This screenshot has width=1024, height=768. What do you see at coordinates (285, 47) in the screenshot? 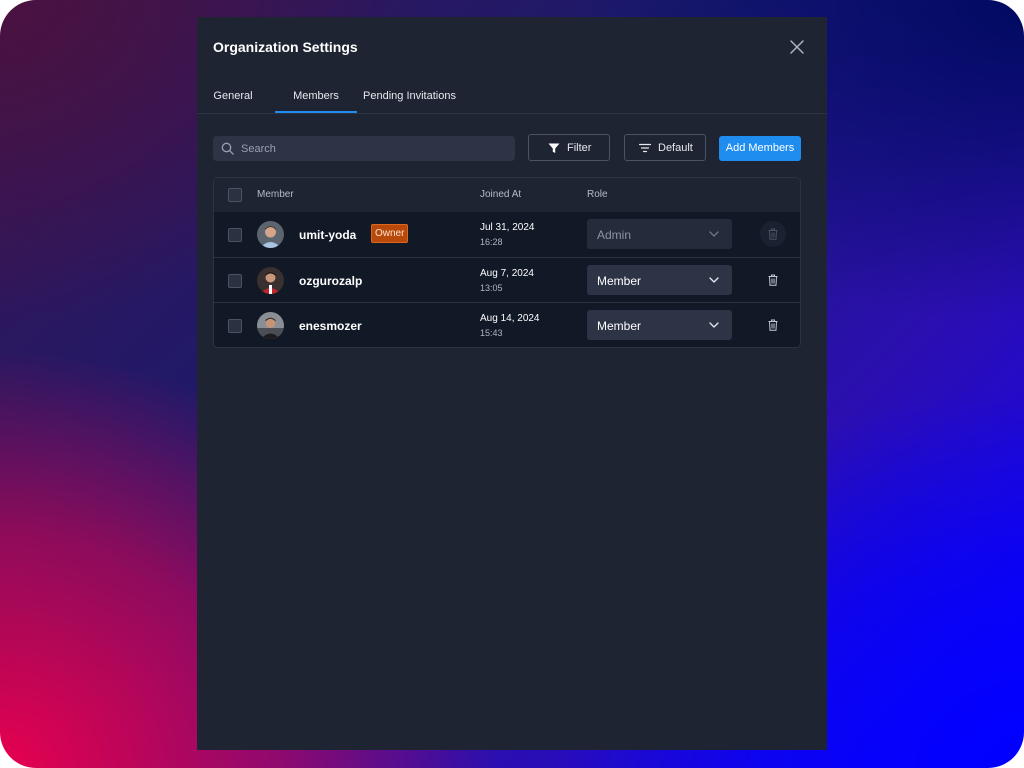
I see `modal-title: Organization Settings` at bounding box center [285, 47].